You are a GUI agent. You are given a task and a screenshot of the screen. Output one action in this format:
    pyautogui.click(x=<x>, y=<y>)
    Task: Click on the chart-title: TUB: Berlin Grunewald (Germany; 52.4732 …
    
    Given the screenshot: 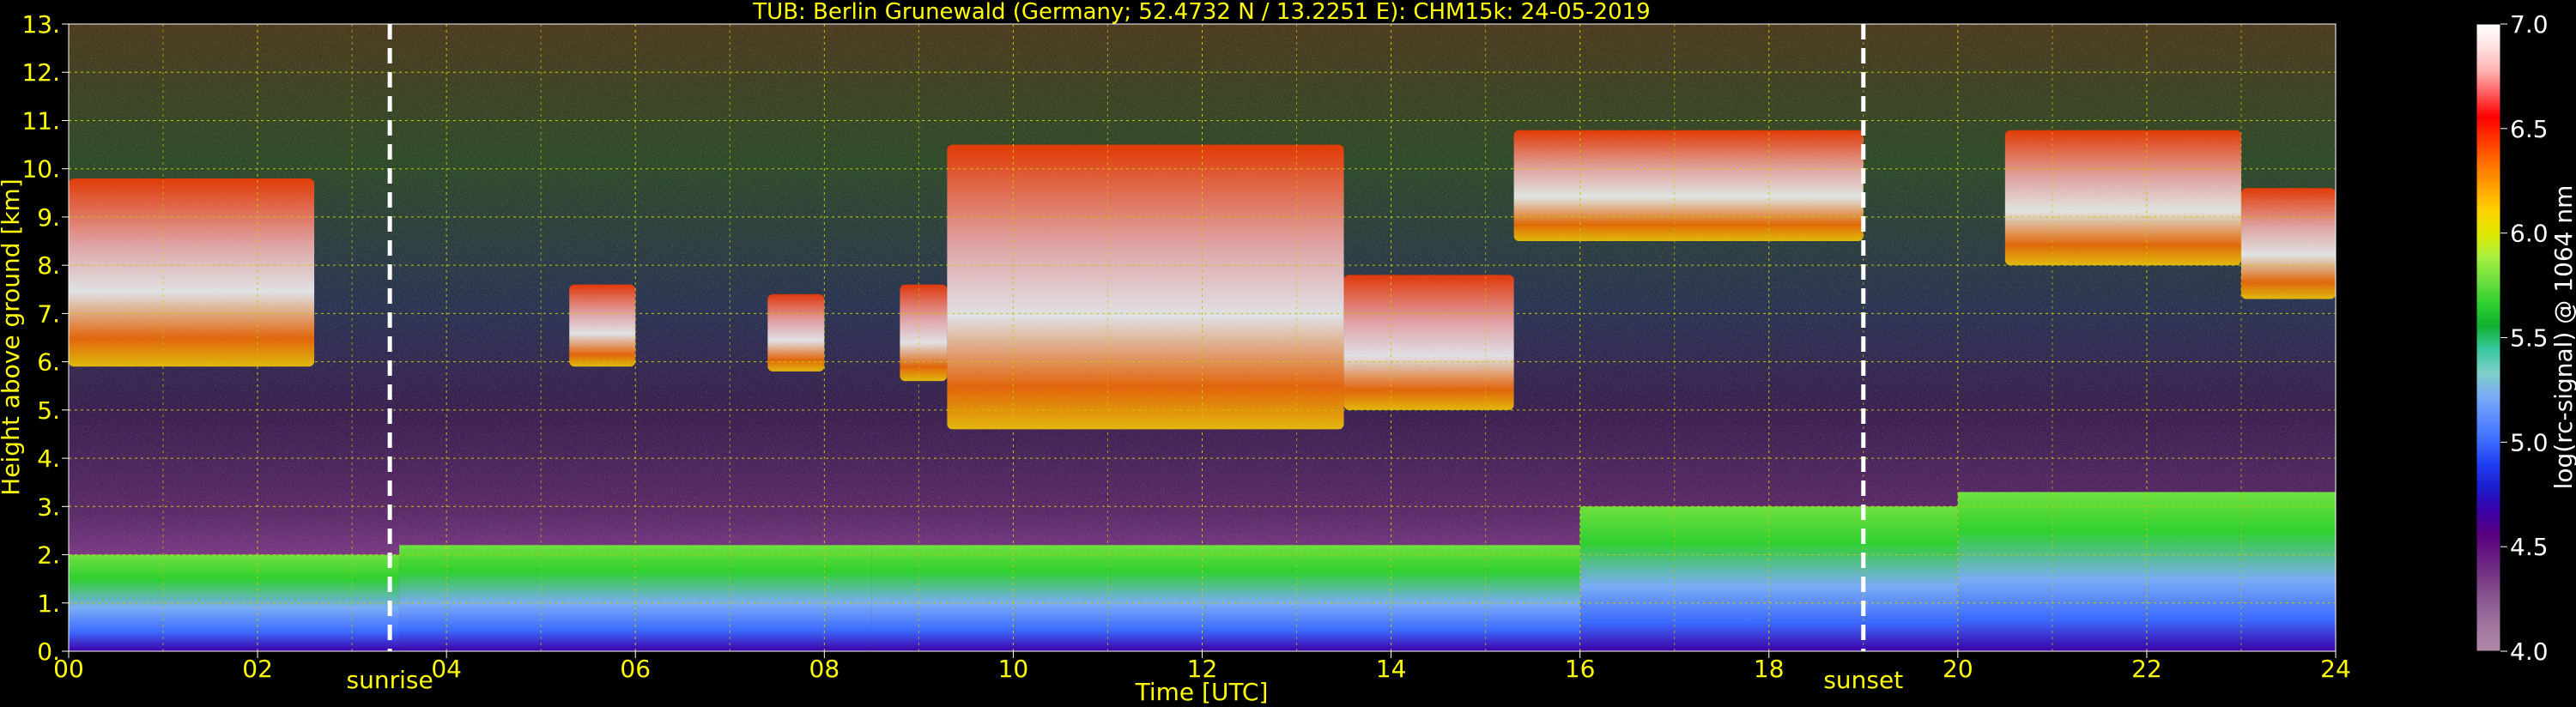 What is the action you would take?
    pyautogui.click(x=1201, y=12)
    